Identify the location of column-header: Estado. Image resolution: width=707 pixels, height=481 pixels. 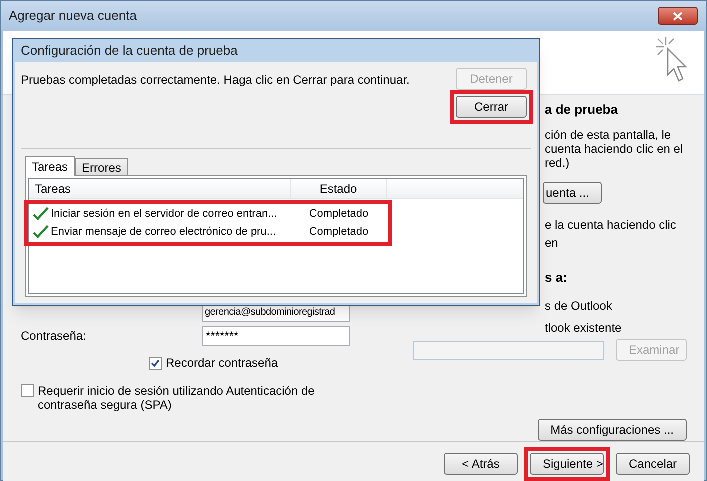
(339, 188).